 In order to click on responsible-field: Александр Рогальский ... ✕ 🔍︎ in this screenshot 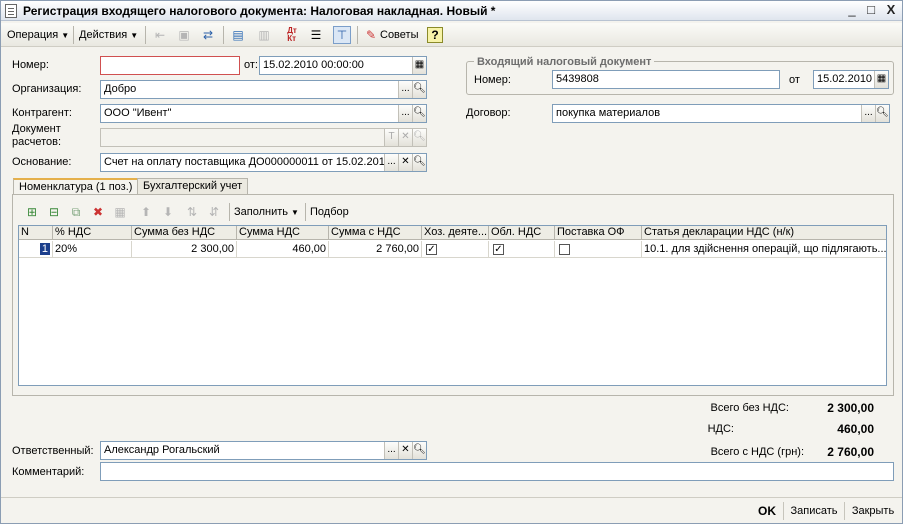, I will do `click(263, 450)`.